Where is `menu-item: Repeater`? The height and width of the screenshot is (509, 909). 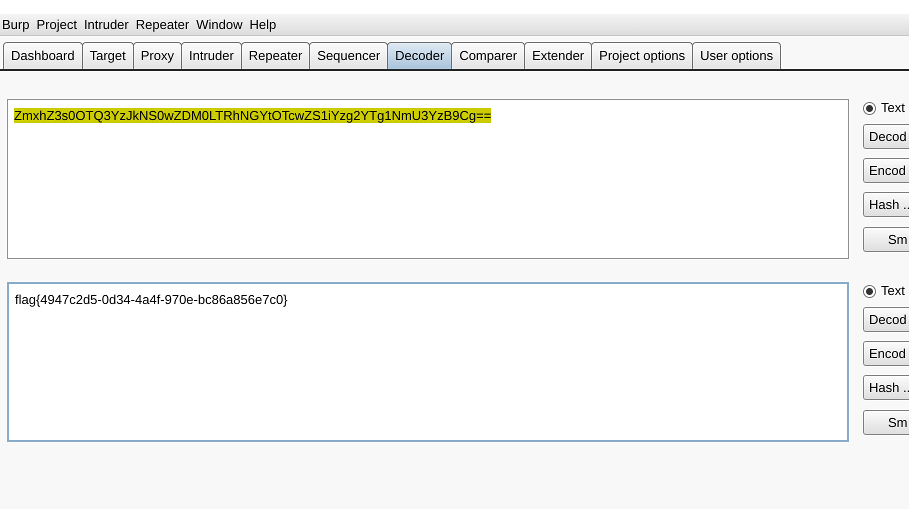 menu-item: Repeater is located at coordinates (163, 24).